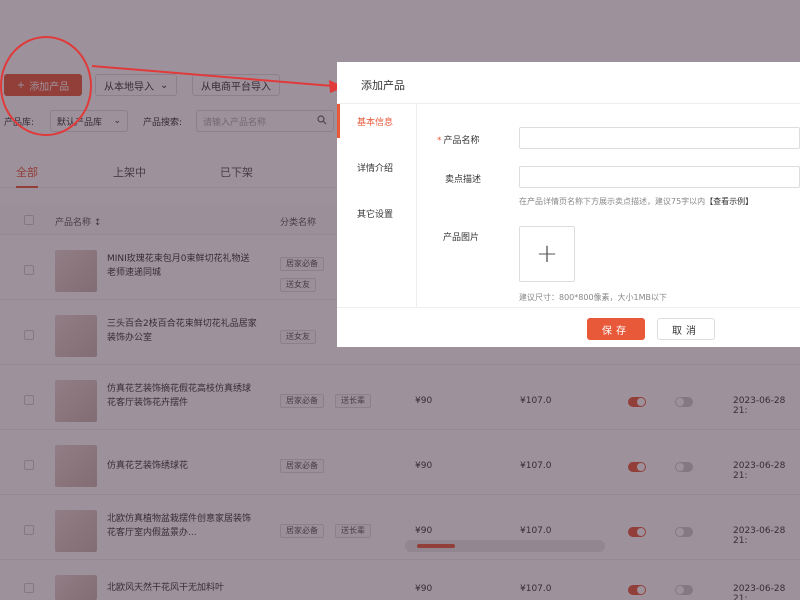 Image resolution: width=800 pixels, height=600 pixels. Describe the element at coordinates (616, 329) in the screenshot. I see `save-button: 保存` at that location.